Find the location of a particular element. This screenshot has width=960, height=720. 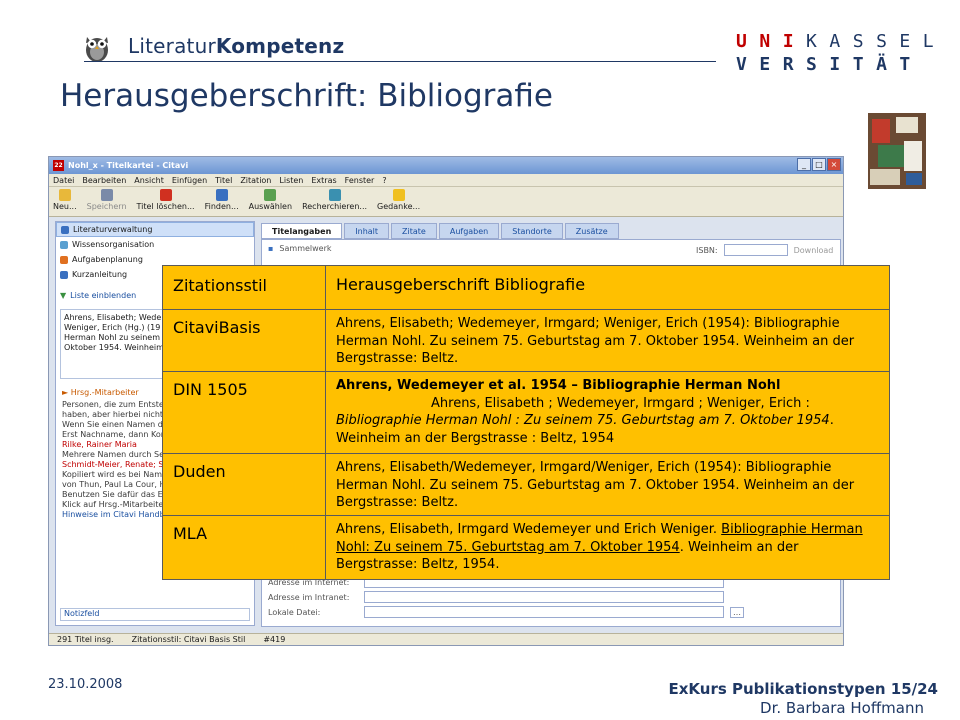

brand-title: LiteraturKompetenz is located at coordinates (236, 46).